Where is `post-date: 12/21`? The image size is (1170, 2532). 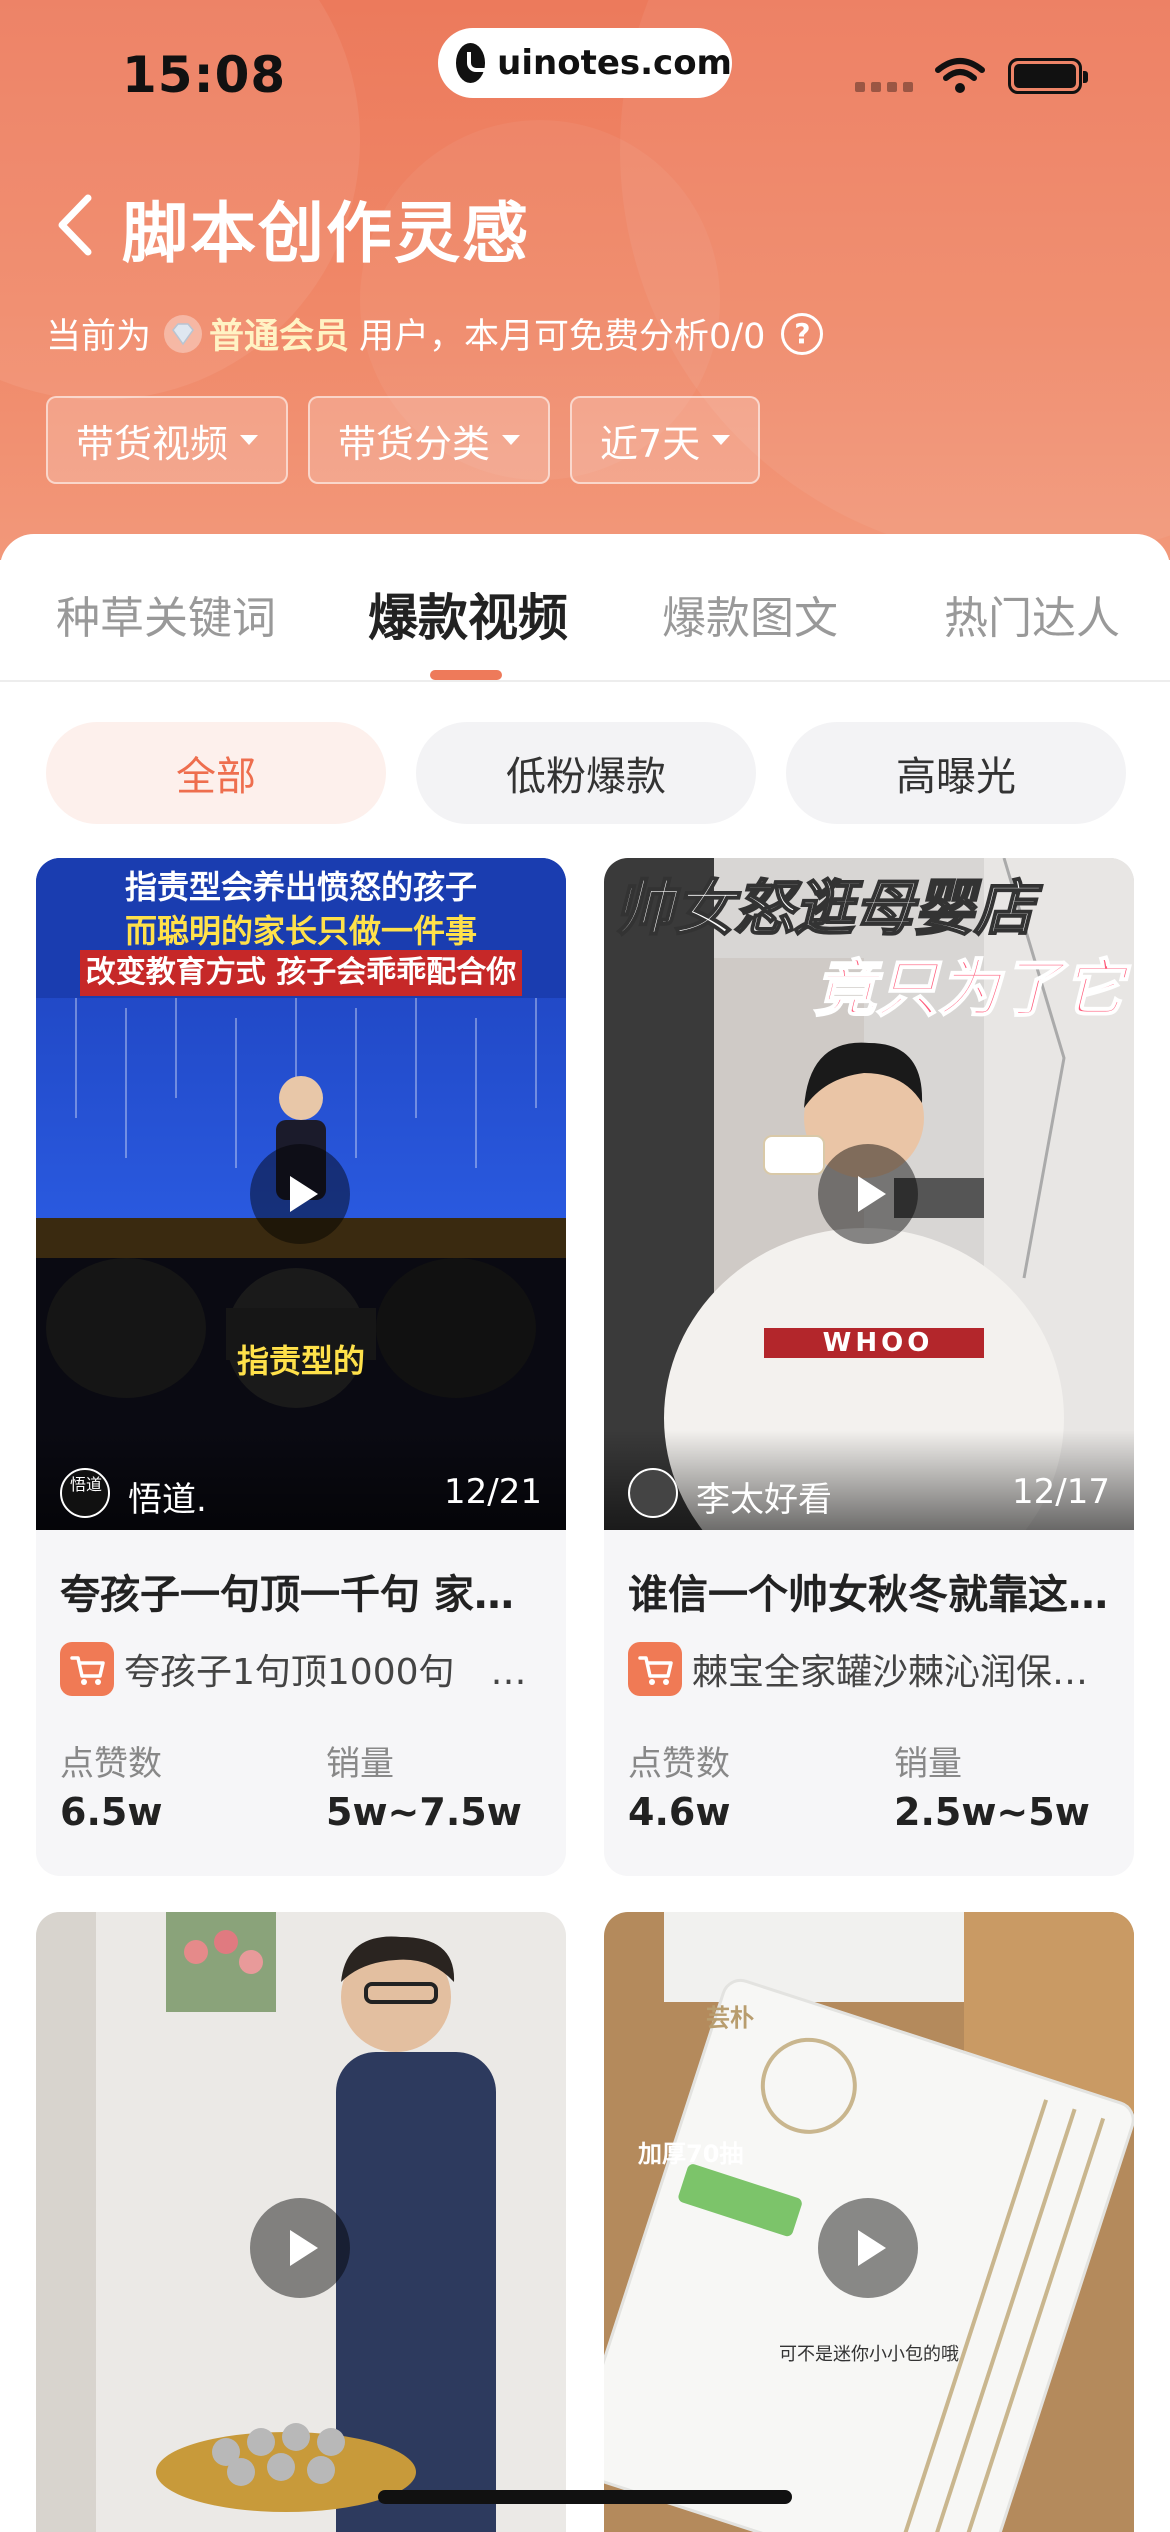 post-date: 12/21 is located at coordinates (493, 1492).